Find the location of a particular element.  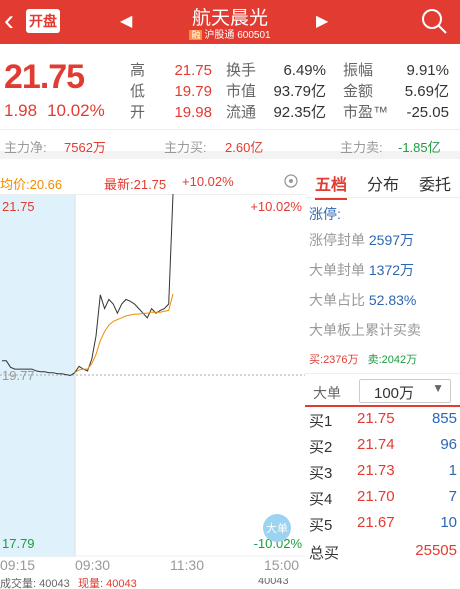

stat-label: 高 is located at coordinates (138, 70).